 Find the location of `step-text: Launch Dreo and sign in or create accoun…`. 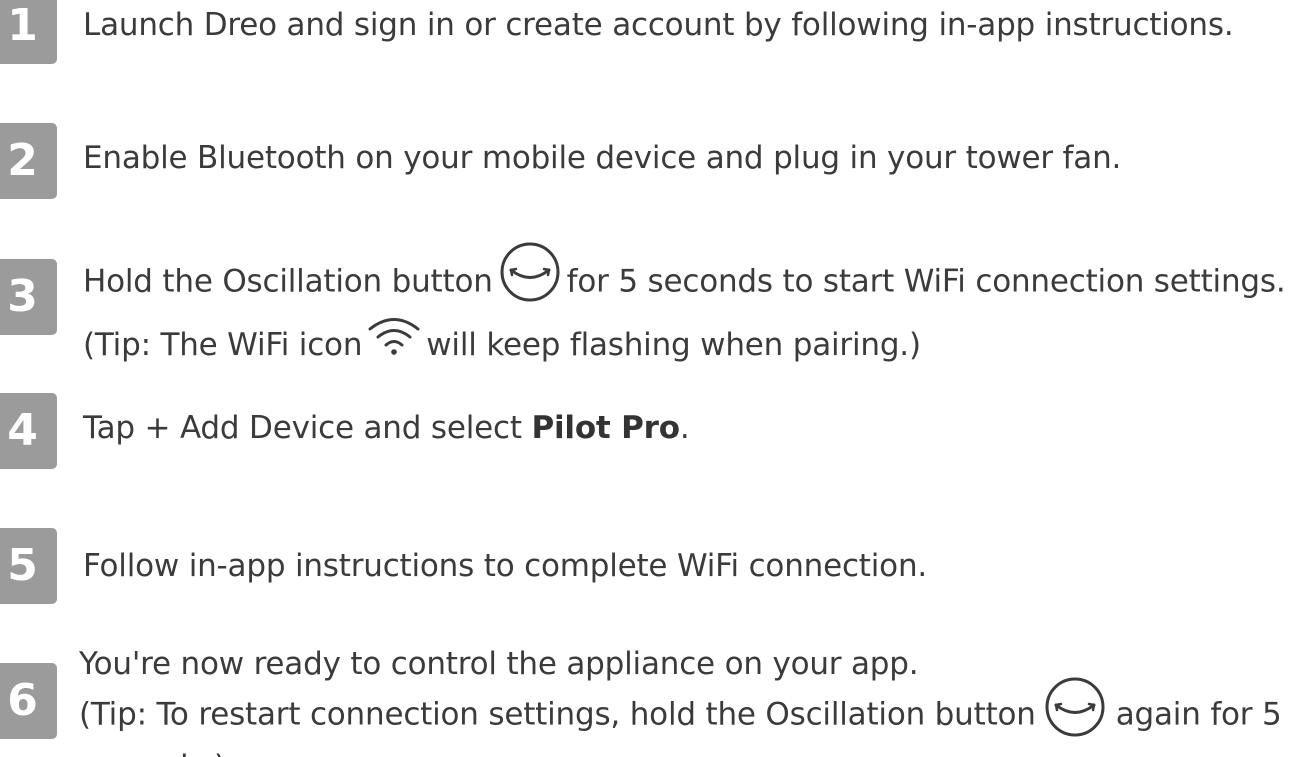

step-text: Launch Dreo and sign in or create accoun… is located at coordinates (658, 25).